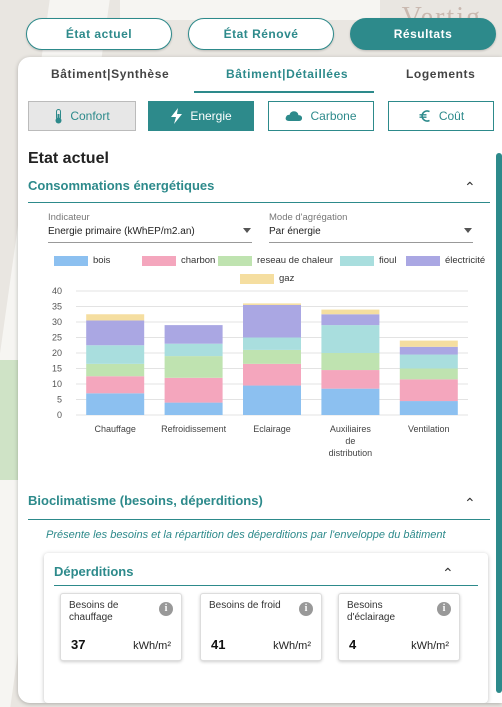 The width and height of the screenshot is (502, 707). What do you see at coordinates (287, 74) in the screenshot?
I see `subtab-batiment-detaillees: Bâtiment|Détaillées` at bounding box center [287, 74].